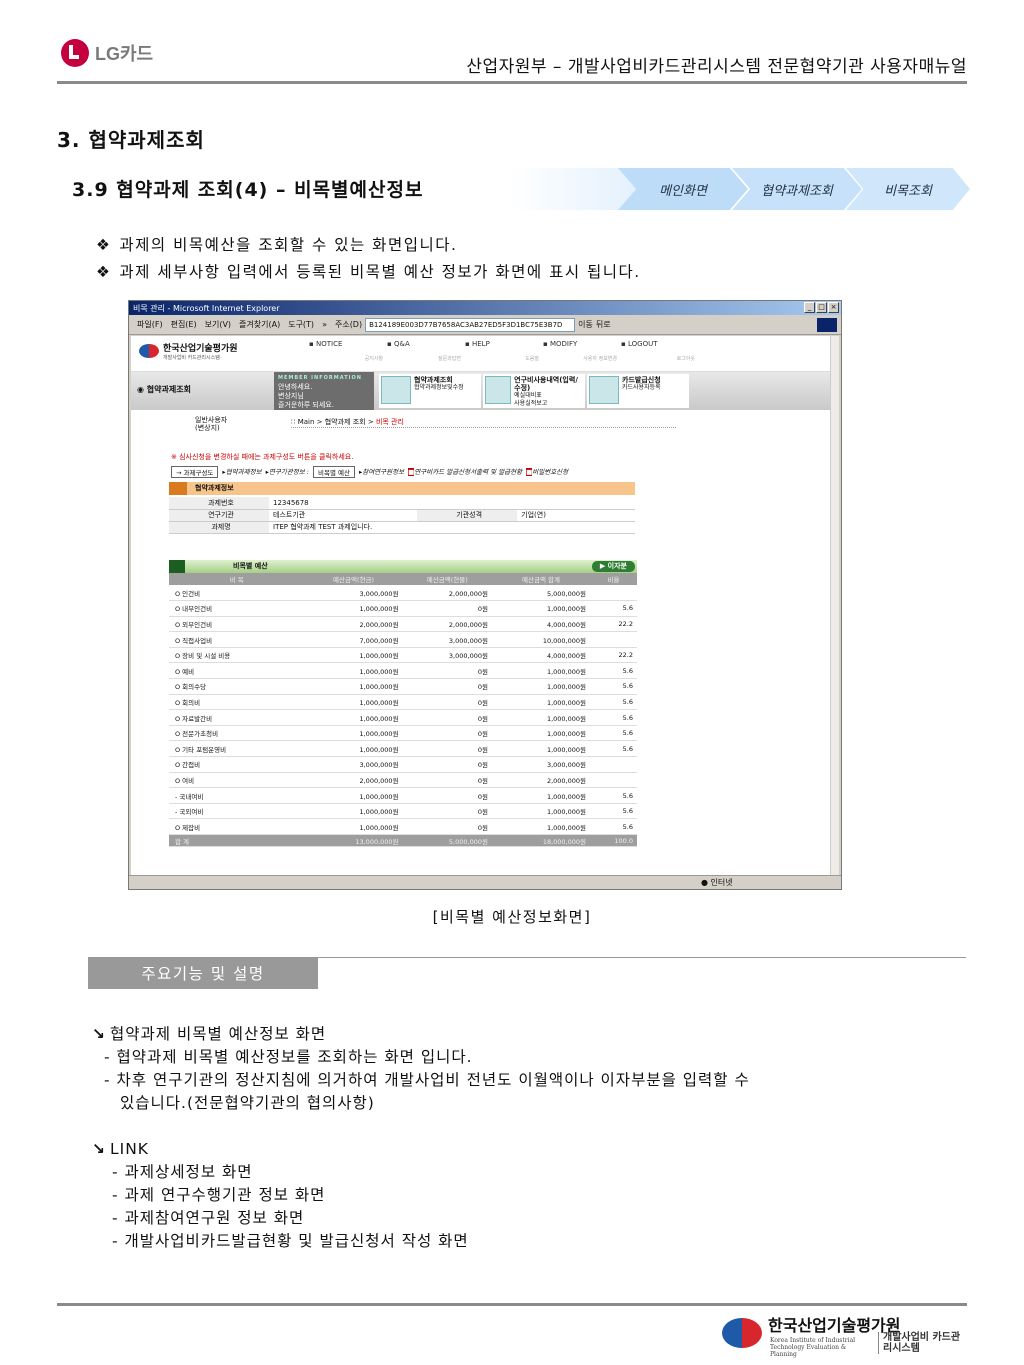  Describe the element at coordinates (348, 324) in the screenshot. I see `address-label: 주소(D)` at that location.